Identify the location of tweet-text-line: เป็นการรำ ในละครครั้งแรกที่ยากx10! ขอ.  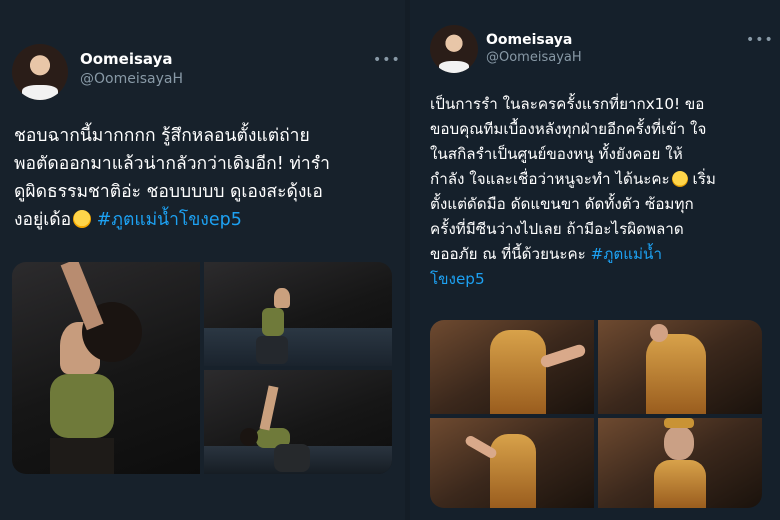
(567, 104).